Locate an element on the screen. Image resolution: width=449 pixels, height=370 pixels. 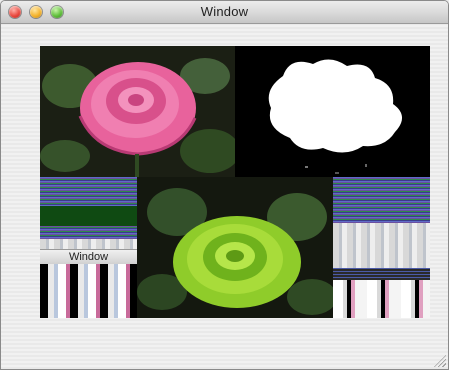
window-title: Window is located at coordinates (224, 11).